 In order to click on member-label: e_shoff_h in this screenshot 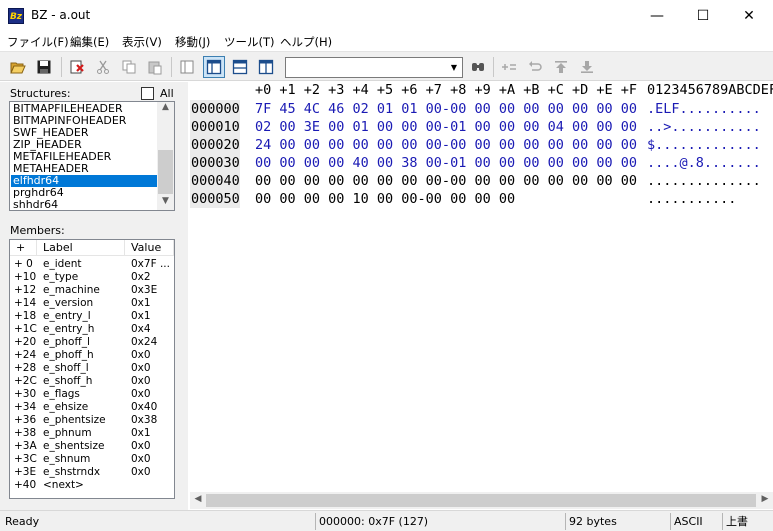, I will do `click(68, 381)`.